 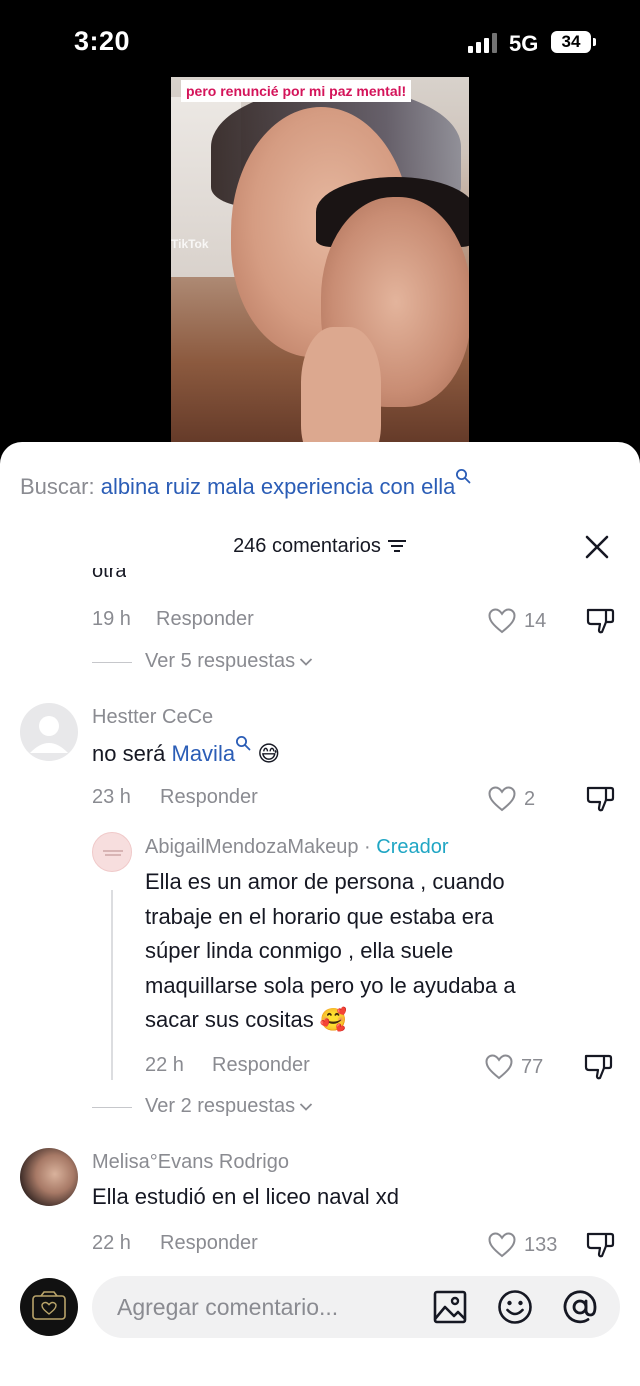 What do you see at coordinates (111, 797) in the screenshot?
I see `comment-time: 23 h` at bounding box center [111, 797].